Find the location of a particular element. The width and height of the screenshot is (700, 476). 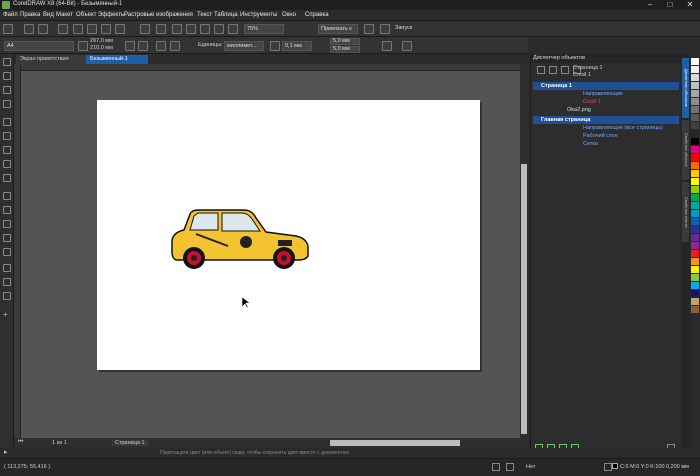

maximize-button: □ is located at coordinates (670, 5).